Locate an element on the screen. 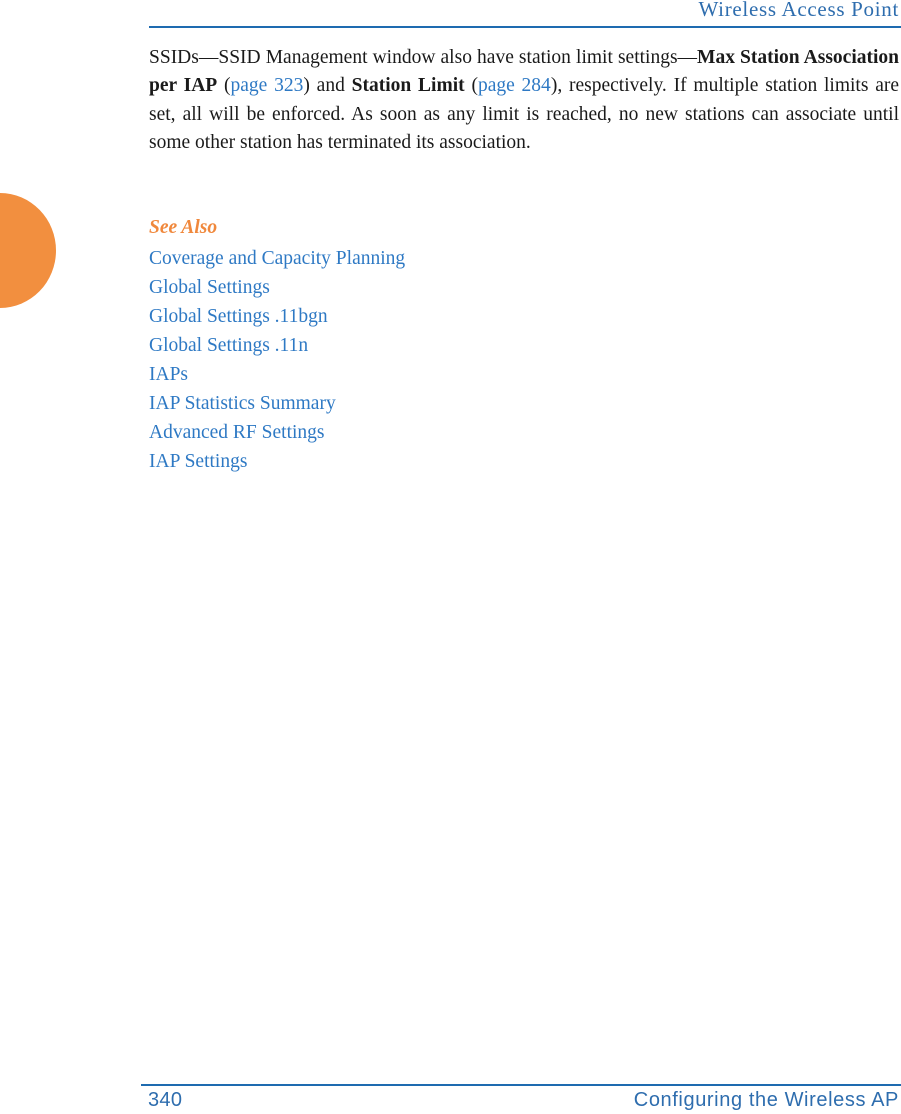 The width and height of the screenshot is (901, 1114). header-divider-rule is located at coordinates (525, 27).